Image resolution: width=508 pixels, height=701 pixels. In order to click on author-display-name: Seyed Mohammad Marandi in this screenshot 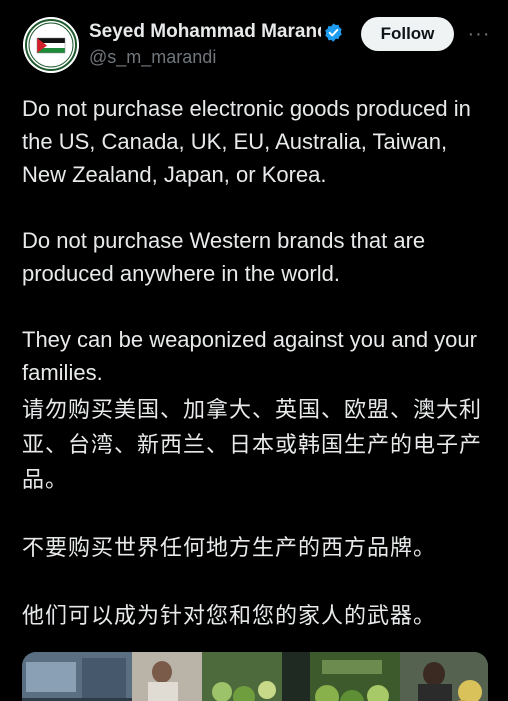, I will do `click(205, 32)`.